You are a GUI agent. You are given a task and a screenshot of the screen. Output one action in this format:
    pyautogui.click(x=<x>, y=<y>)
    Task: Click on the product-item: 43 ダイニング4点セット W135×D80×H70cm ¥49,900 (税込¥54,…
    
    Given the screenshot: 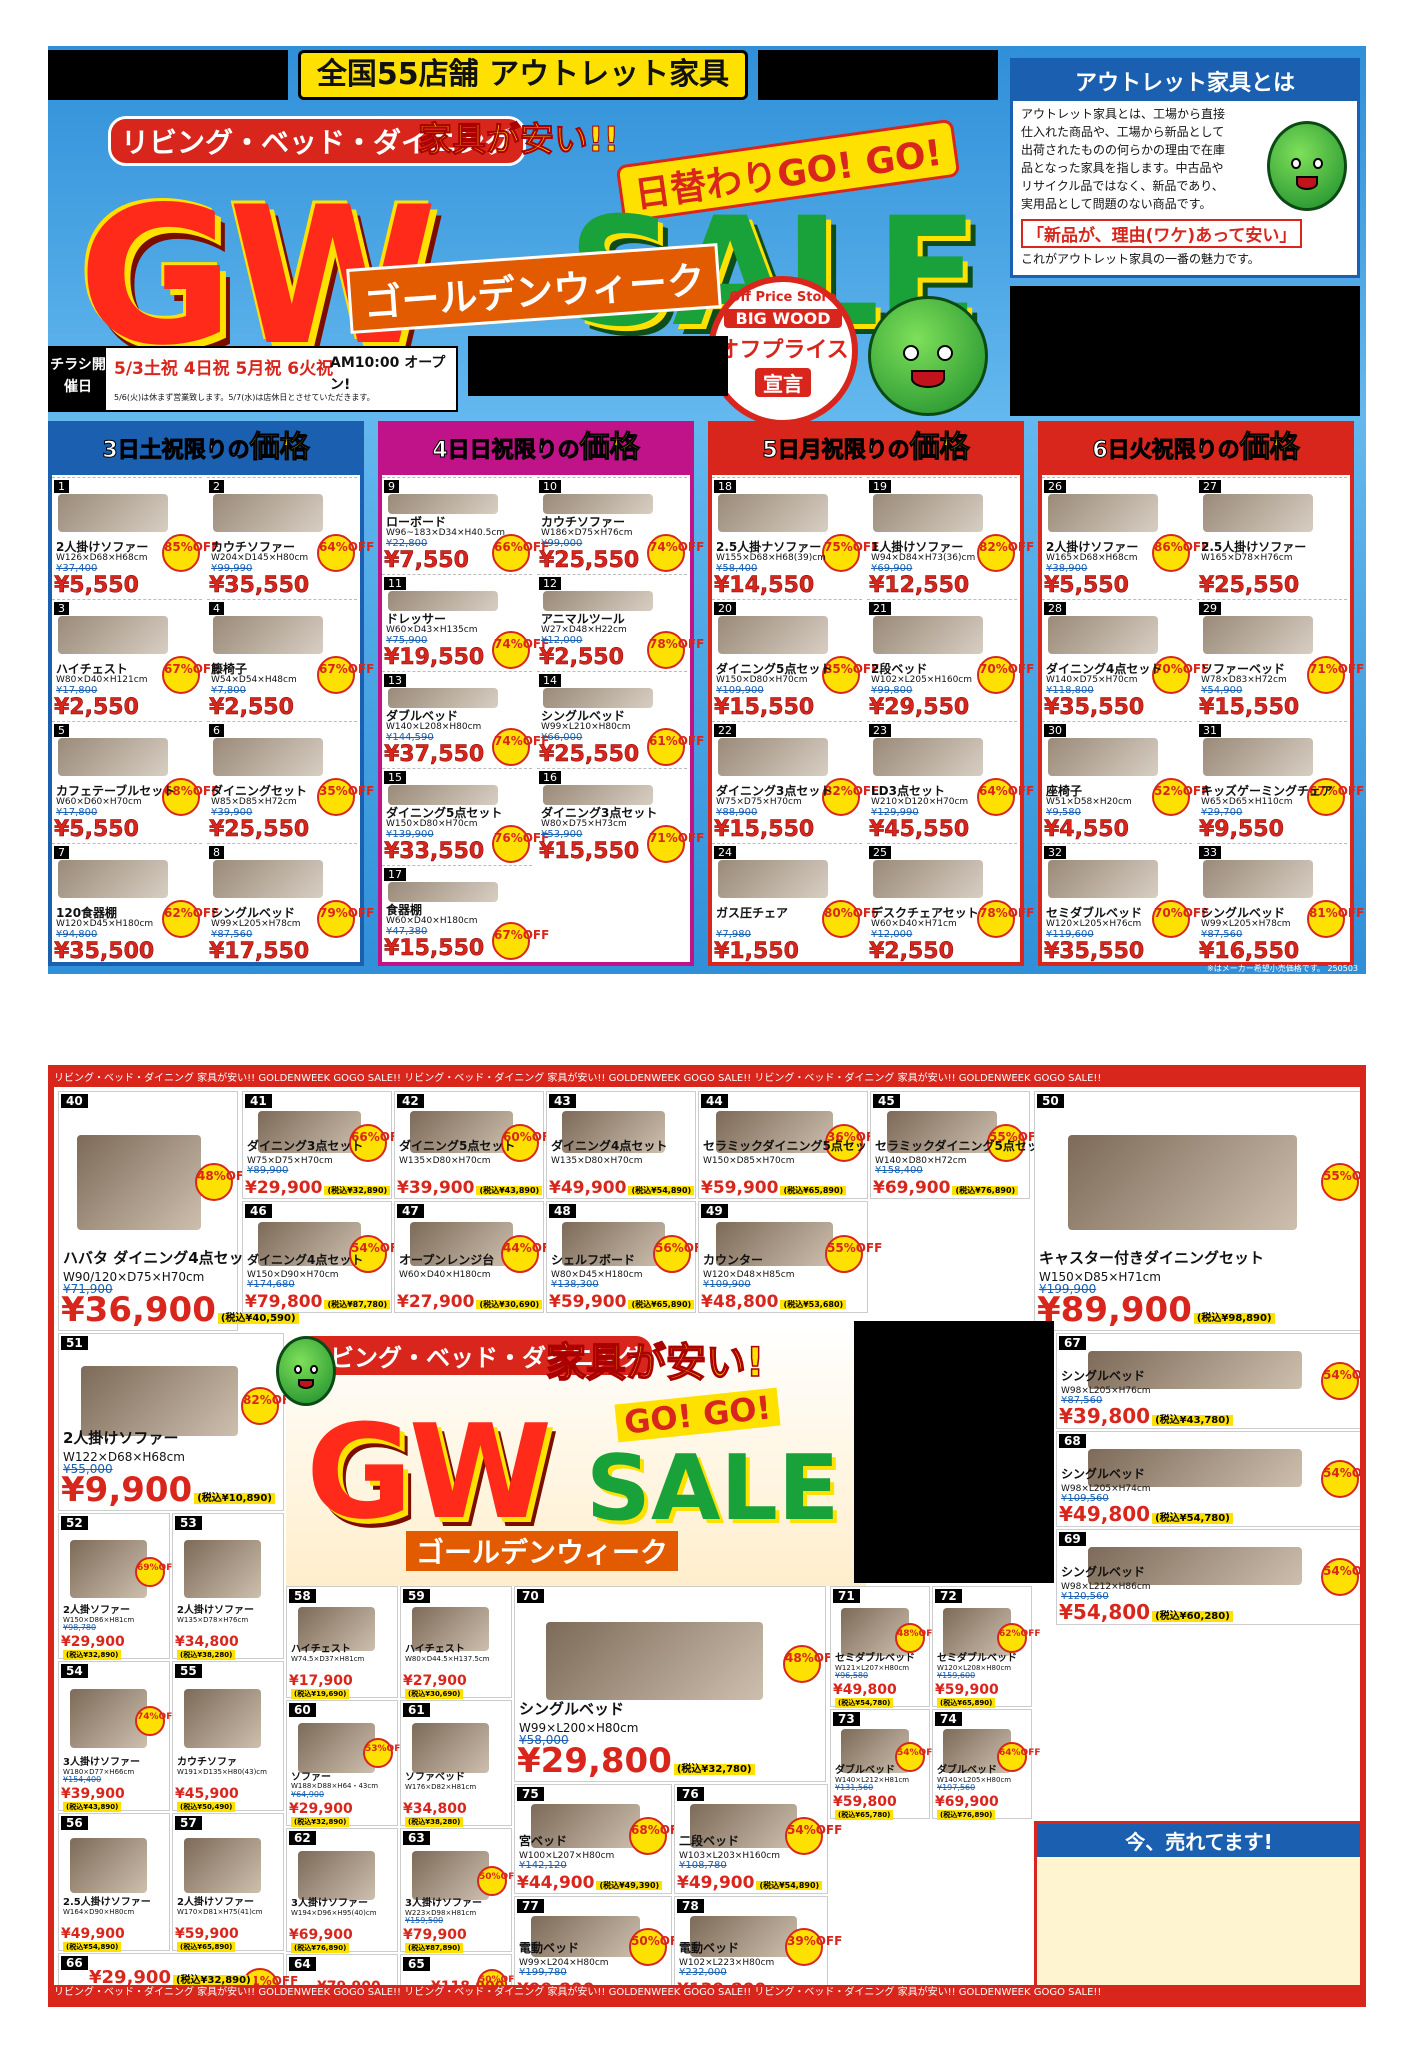 What is the action you would take?
    pyautogui.click(x=621, y=1145)
    